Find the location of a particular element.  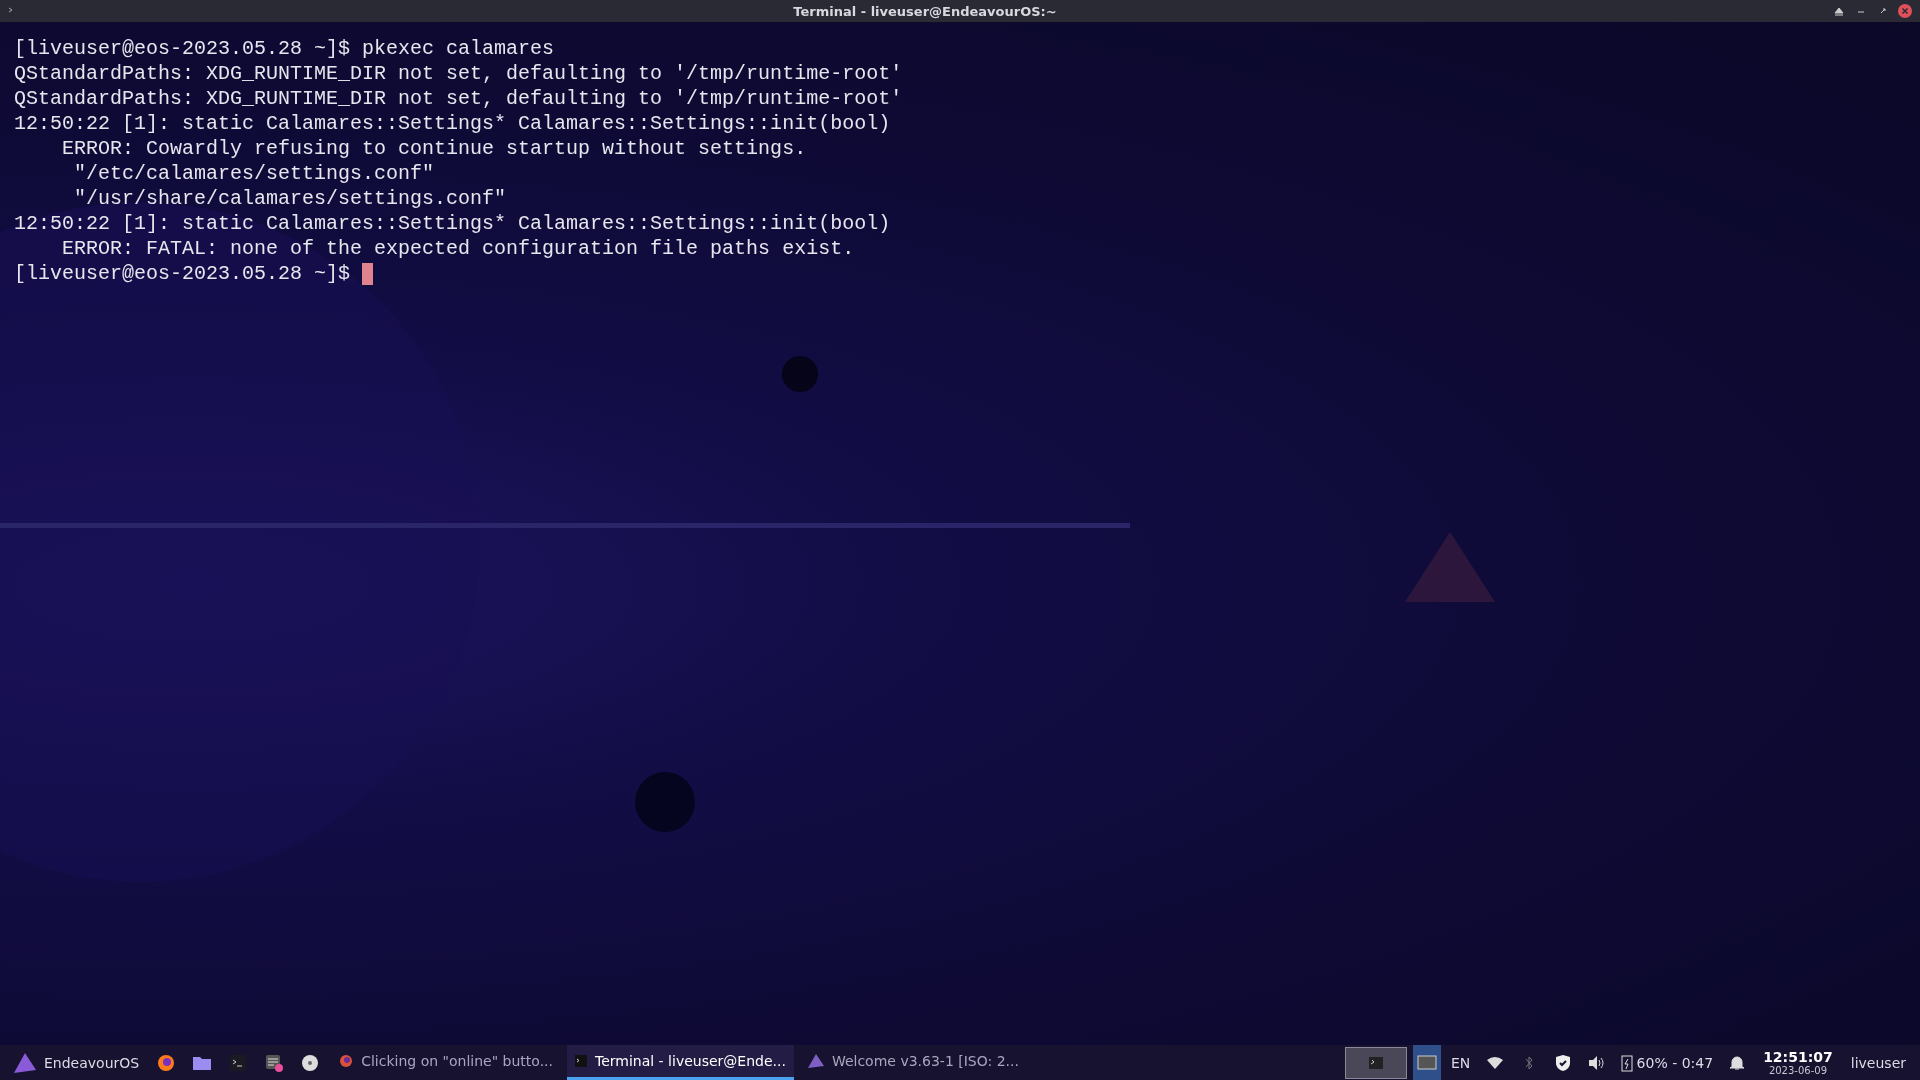

clock: 12:51:07 2023-06-09 is located at coordinates (1798, 1062).